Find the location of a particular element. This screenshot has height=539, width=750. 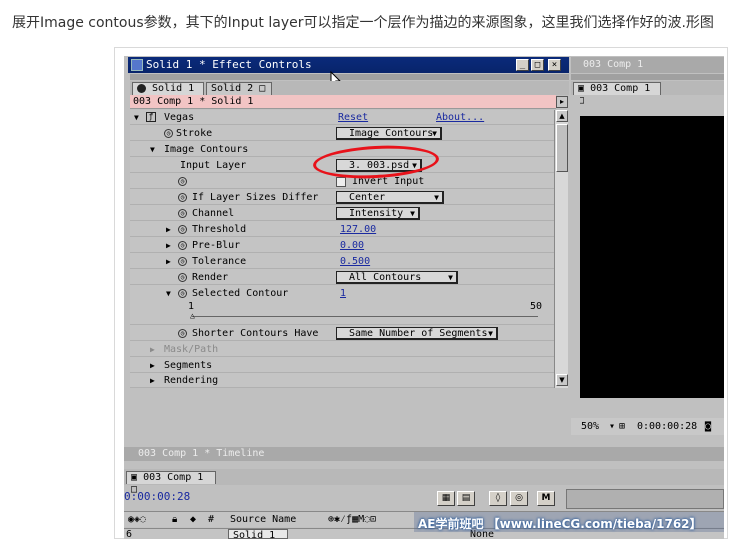

panel-menu-icon: ▸ is located at coordinates (562, 102).